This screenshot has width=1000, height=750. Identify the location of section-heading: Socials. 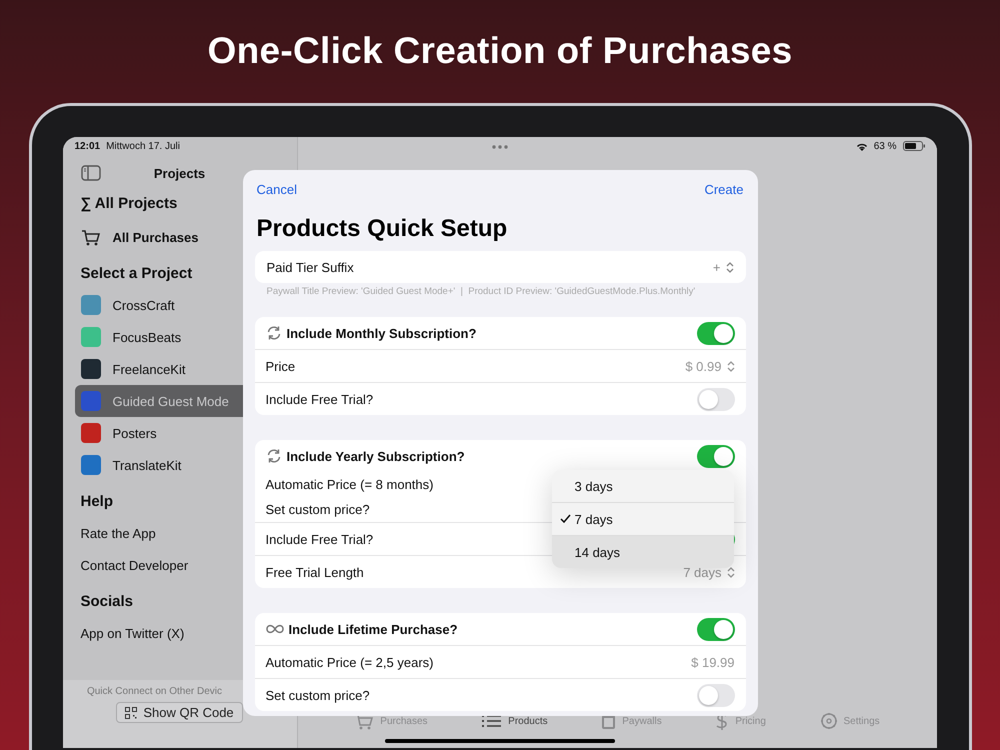
(107, 602).